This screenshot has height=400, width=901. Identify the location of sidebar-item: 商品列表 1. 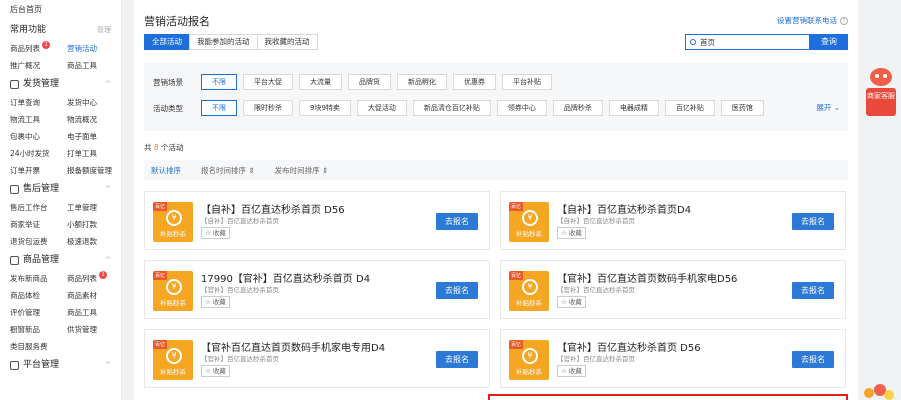
(38, 48).